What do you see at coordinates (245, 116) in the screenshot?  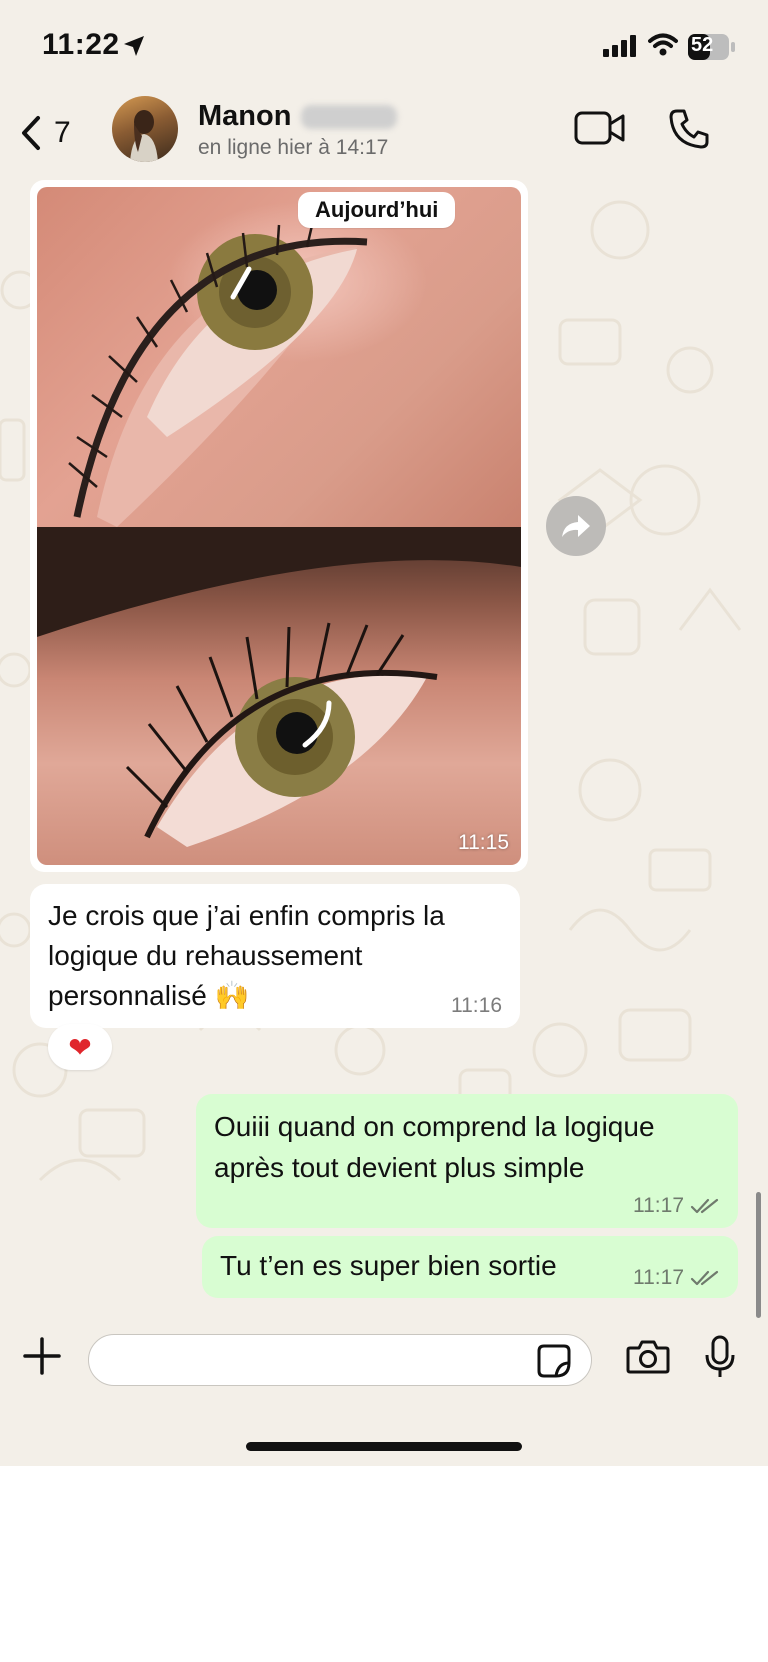 I see `contact-name: Manon` at bounding box center [245, 116].